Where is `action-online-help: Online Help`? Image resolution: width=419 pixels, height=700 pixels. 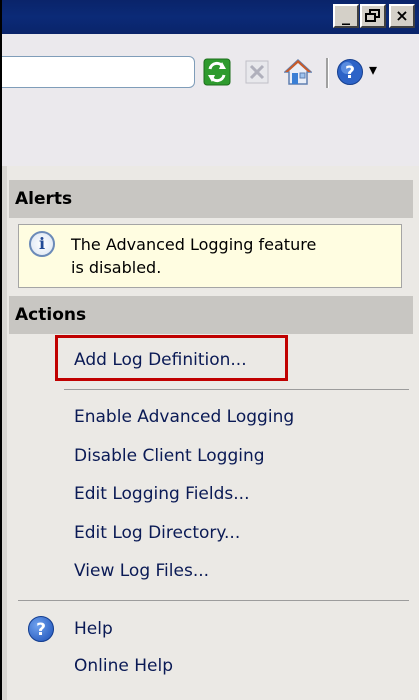
action-online-help: Online Help is located at coordinates (123, 666).